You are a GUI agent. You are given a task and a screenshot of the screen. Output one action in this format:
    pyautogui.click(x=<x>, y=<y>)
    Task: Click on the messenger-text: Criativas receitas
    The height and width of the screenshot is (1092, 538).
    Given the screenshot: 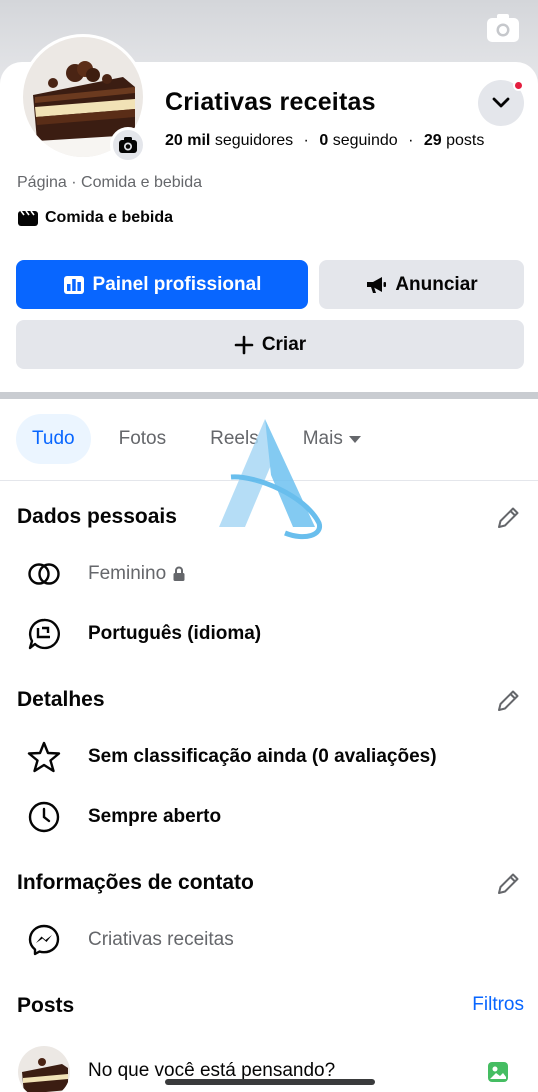 What is the action you would take?
    pyautogui.click(x=161, y=939)
    